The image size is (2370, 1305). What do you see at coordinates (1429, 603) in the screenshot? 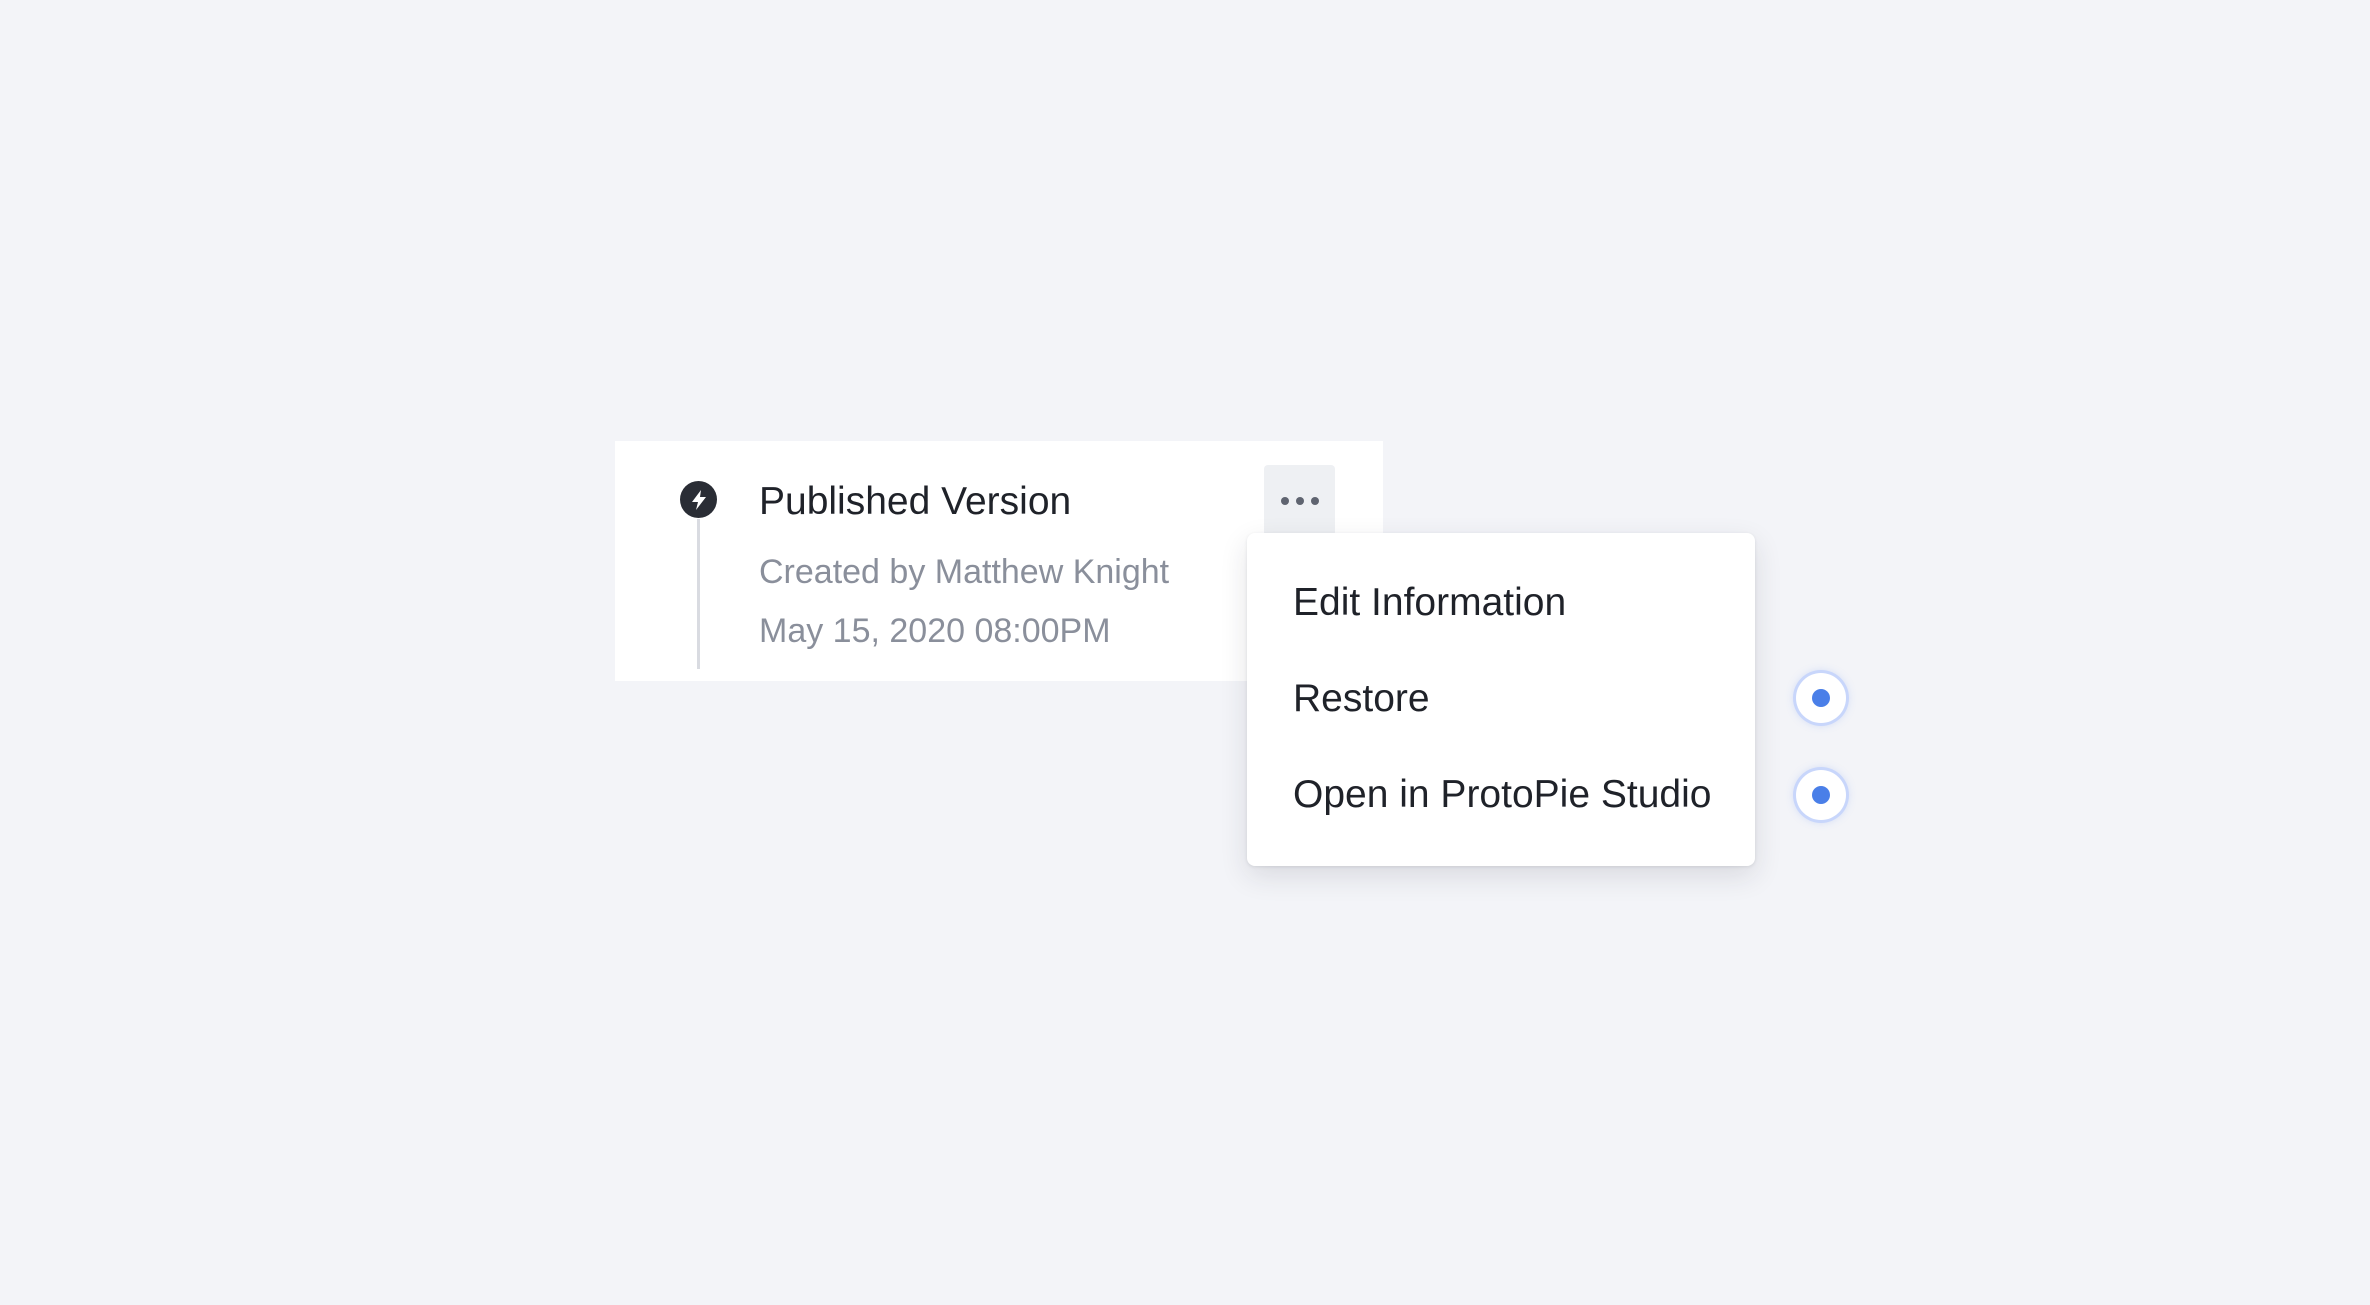
I see `menu-item-edit-information: Edit Information` at bounding box center [1429, 603].